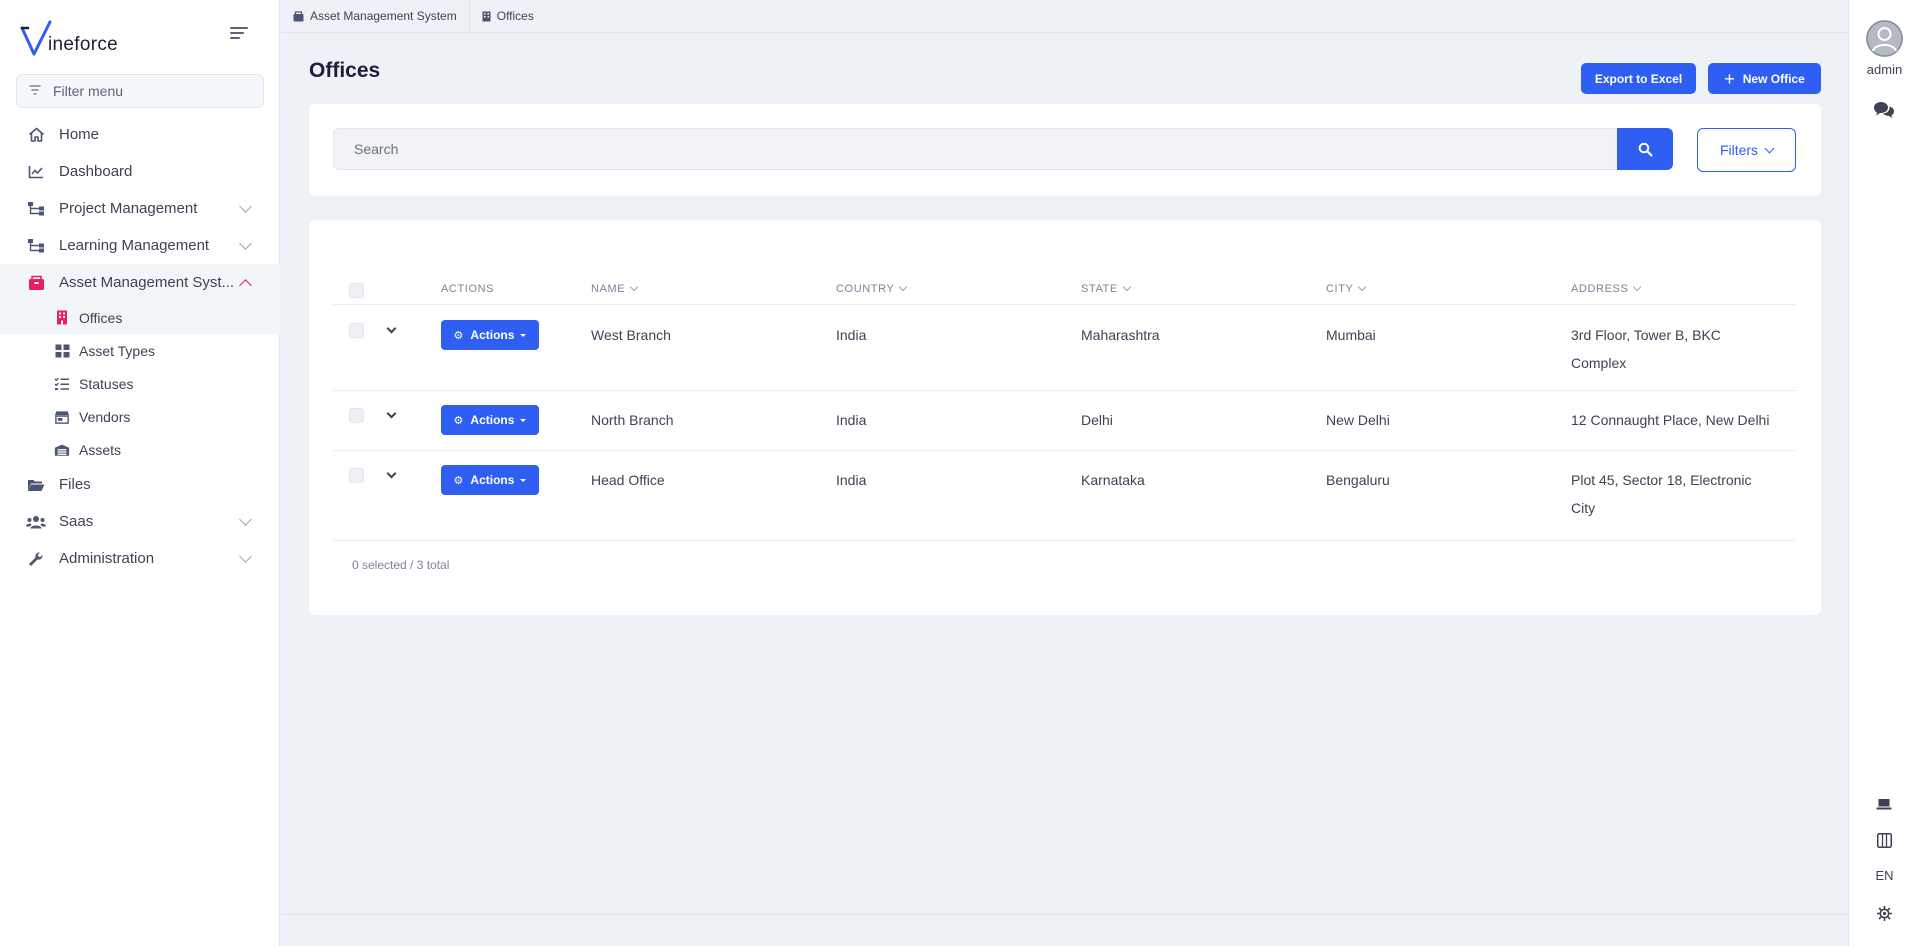 Image resolution: width=1919 pixels, height=946 pixels. I want to click on sidebar-subitem-assets: Assets, so click(140, 449).